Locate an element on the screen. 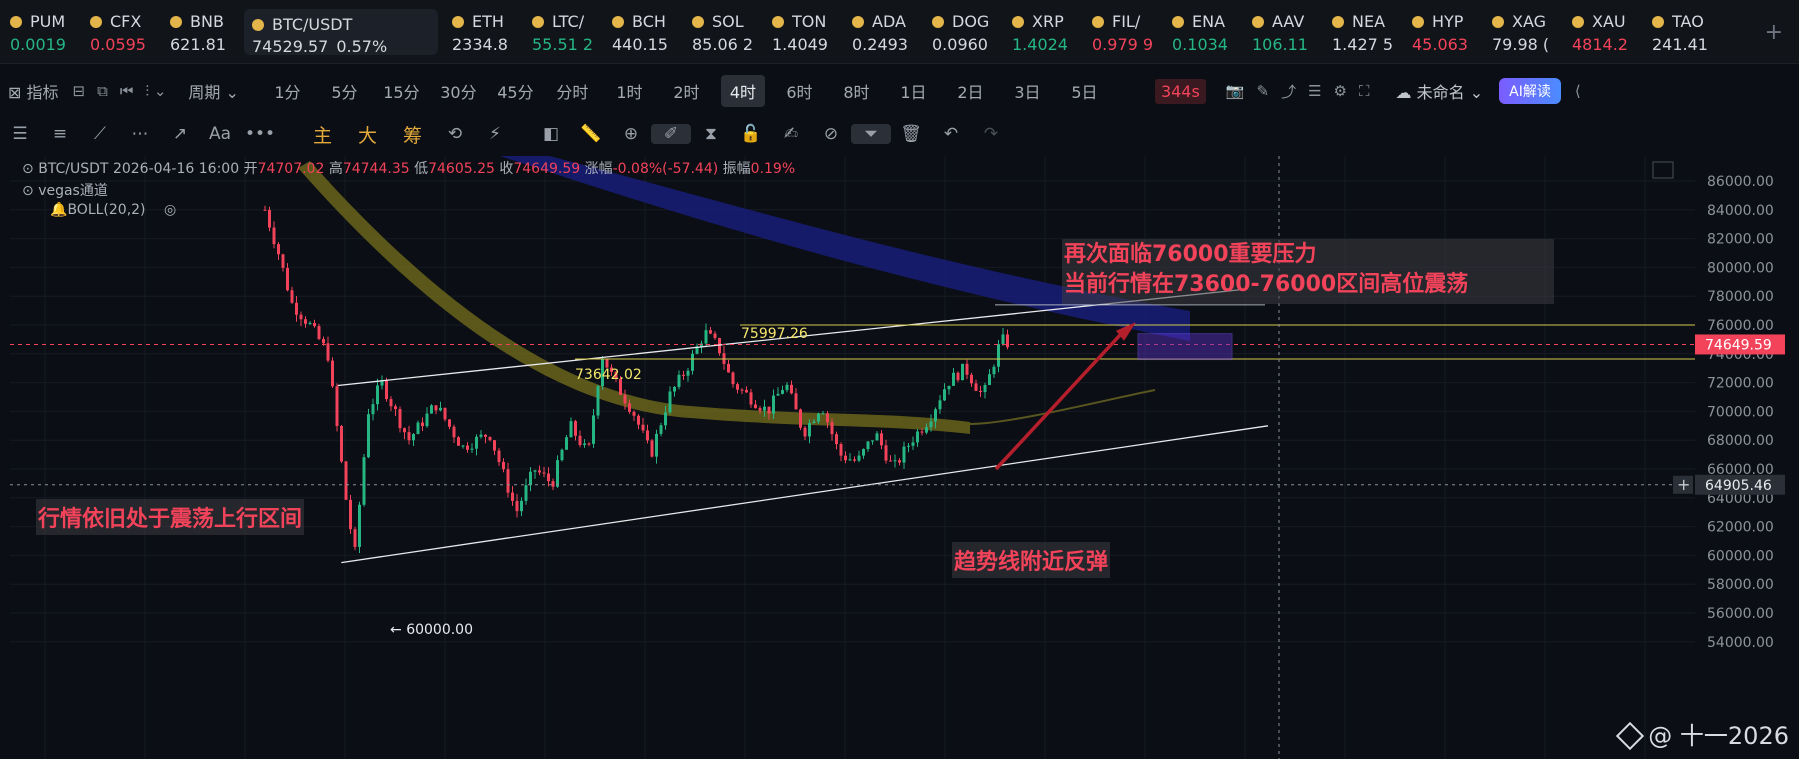  pencil-icon: ✎ is located at coordinates (1263, 91).